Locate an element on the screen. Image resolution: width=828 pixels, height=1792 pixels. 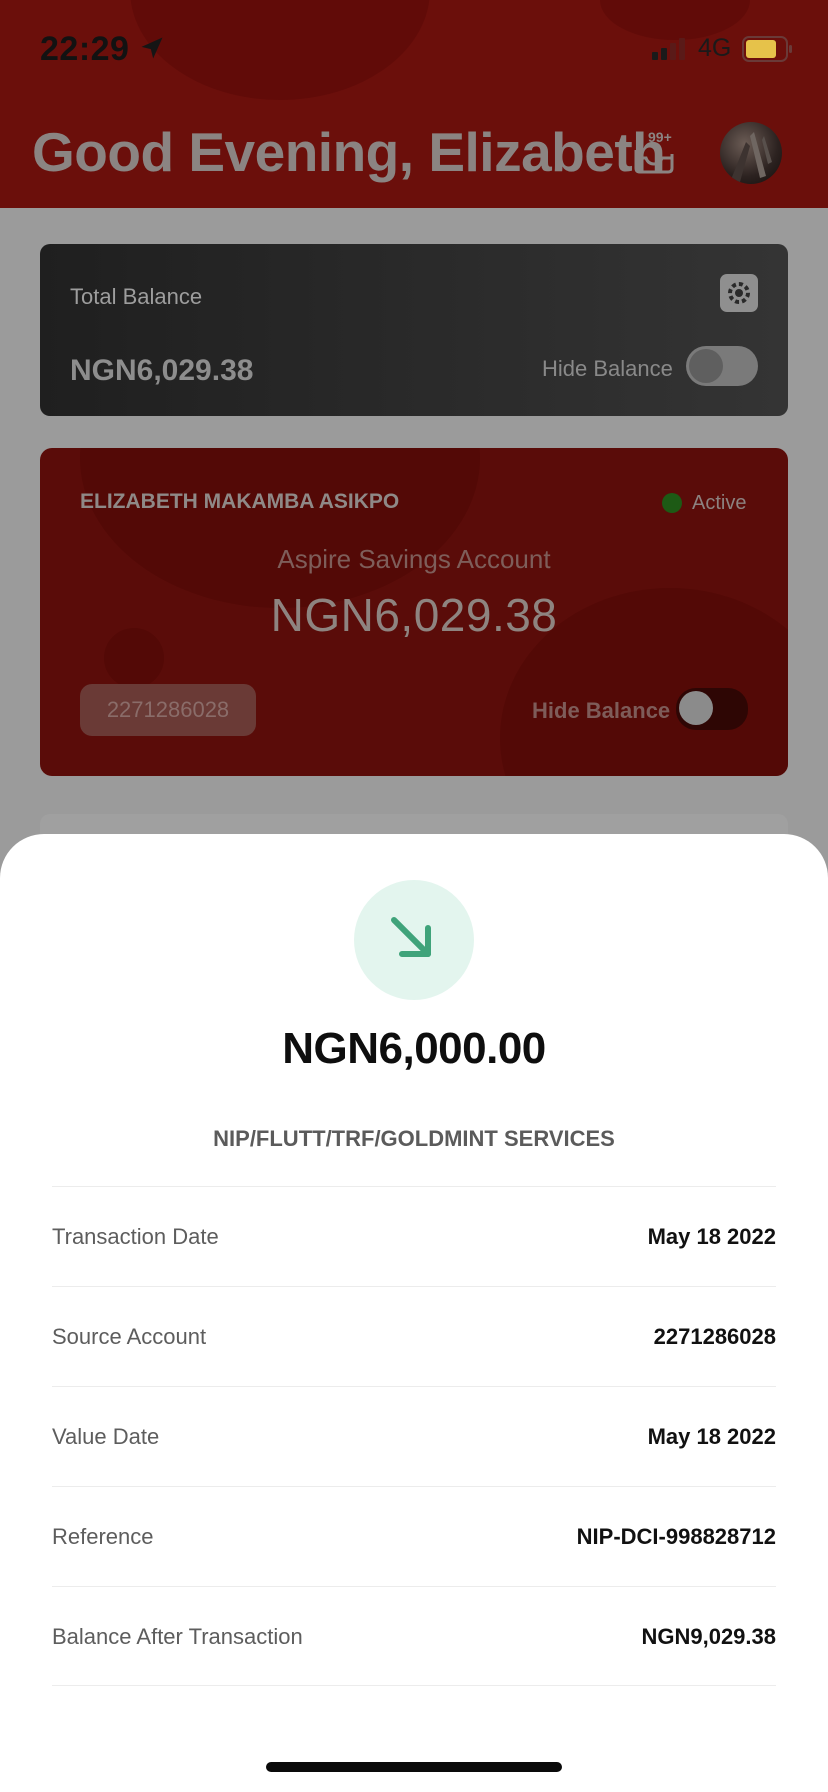
battery-icon is located at coordinates (767, 49).